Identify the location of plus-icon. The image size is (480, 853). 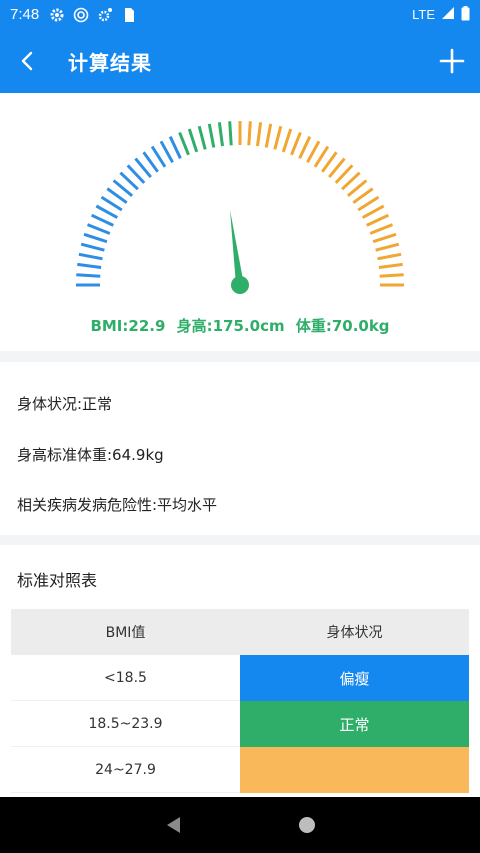
(452, 61).